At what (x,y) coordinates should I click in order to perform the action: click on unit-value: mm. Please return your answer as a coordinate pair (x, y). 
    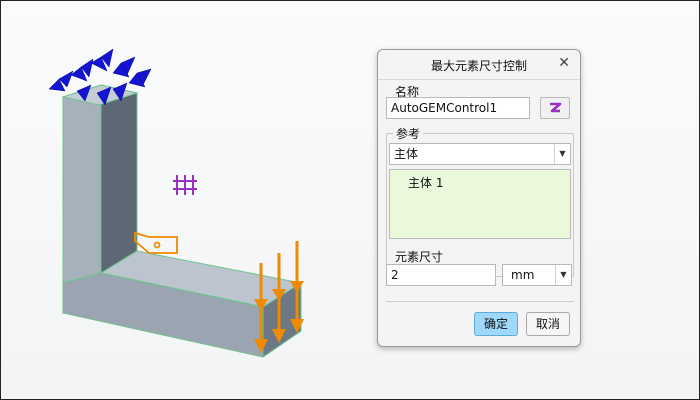
    Looking at the image, I should click on (523, 275).